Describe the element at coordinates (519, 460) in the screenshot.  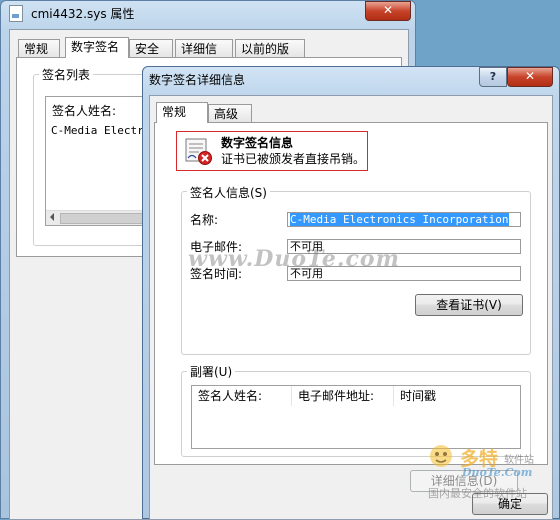
I see `watermark-brand-sub: 软件站` at that location.